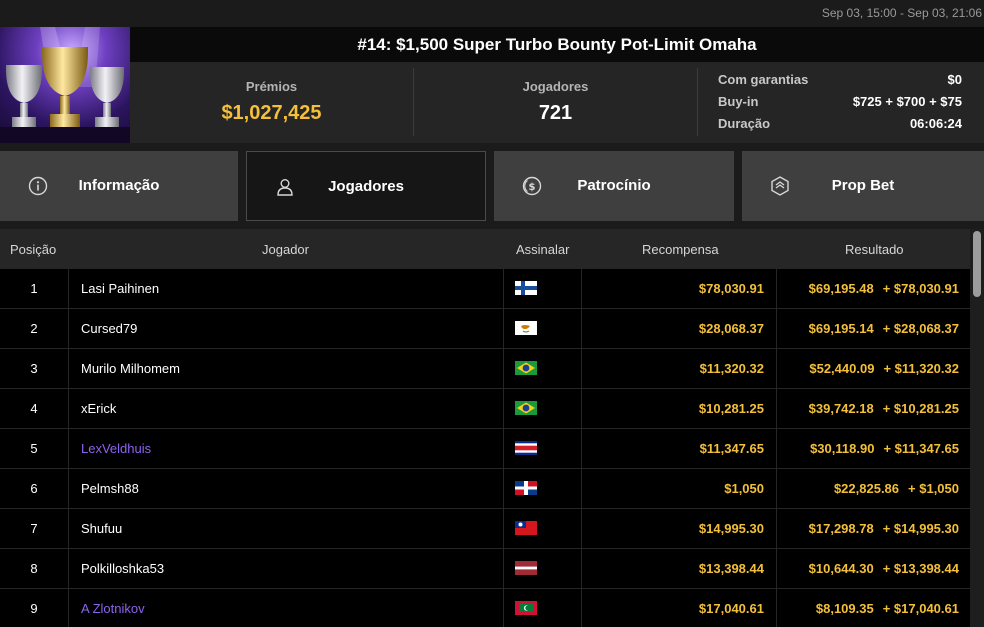  I want to click on tab-information: Informação, so click(119, 186).